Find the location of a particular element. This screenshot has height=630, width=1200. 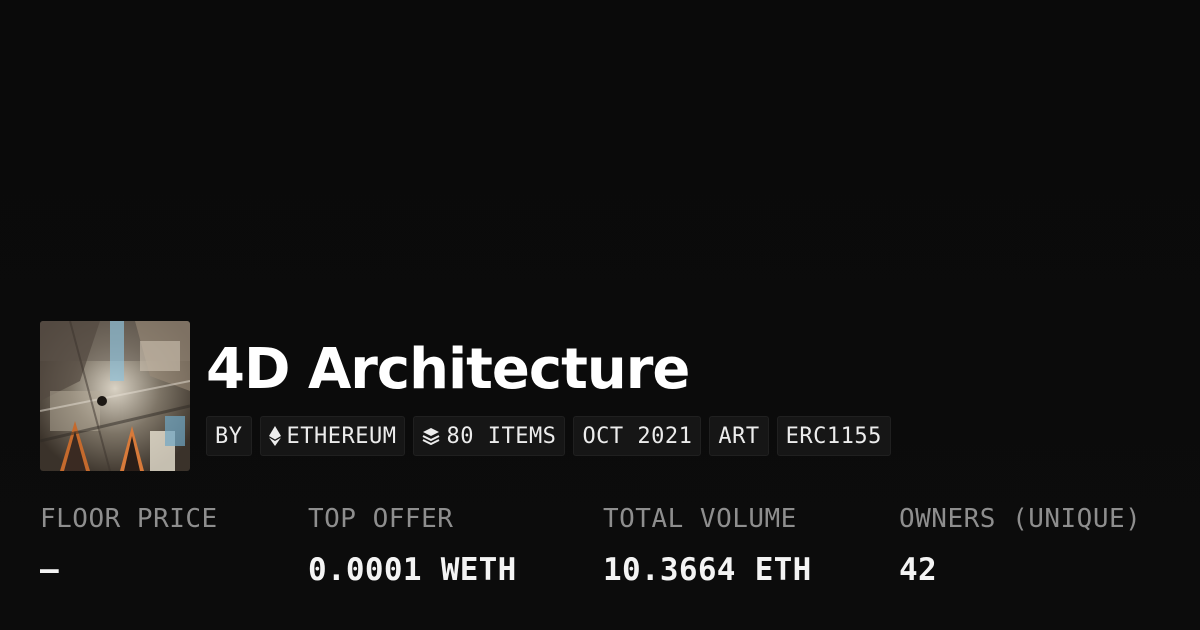

tag-label: ERC1155 is located at coordinates (833, 436).